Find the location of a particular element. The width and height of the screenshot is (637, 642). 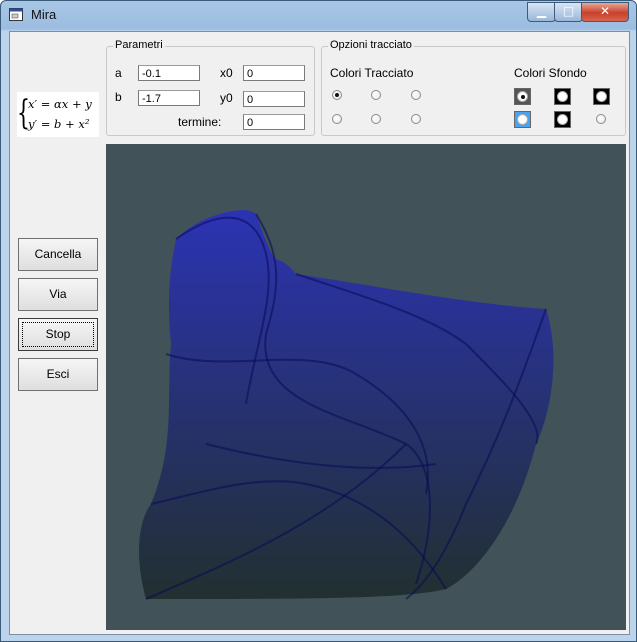

colori-sfondo-label: Colori Sfondo is located at coordinates (550, 73).